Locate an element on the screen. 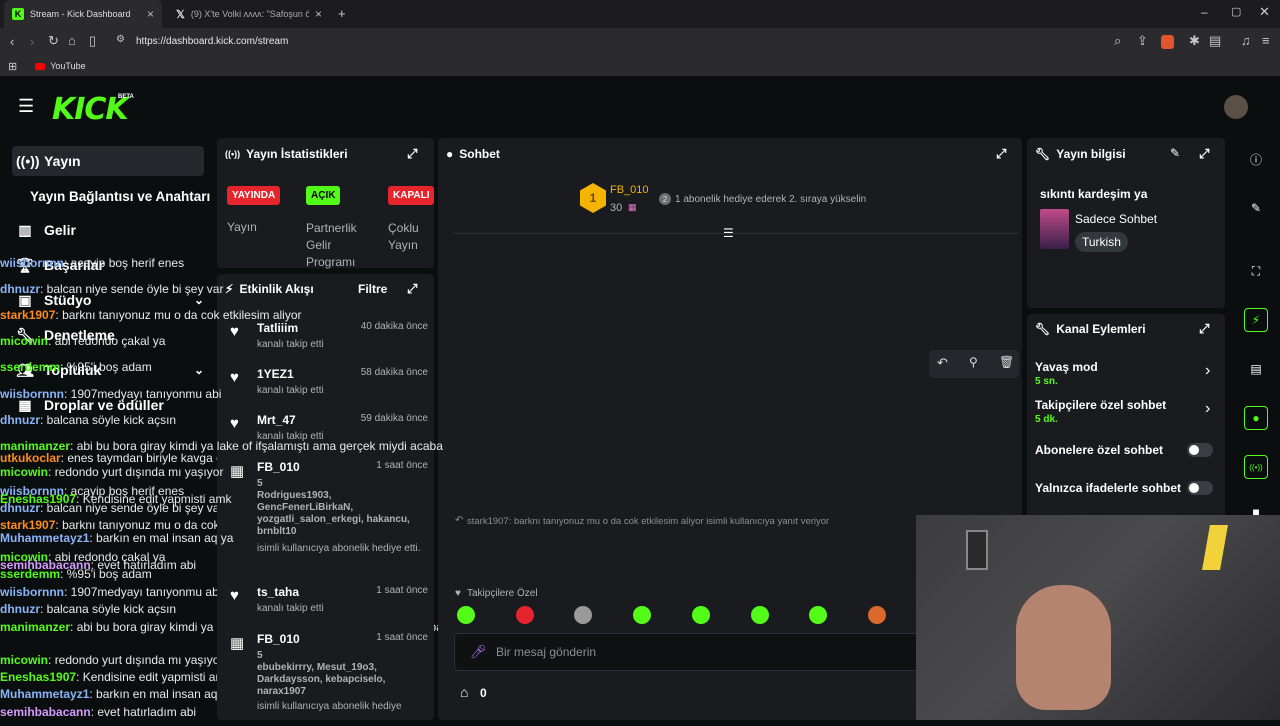 This screenshot has width=1280, height=726. share-icon: ⇪ is located at coordinates (1142, 41).